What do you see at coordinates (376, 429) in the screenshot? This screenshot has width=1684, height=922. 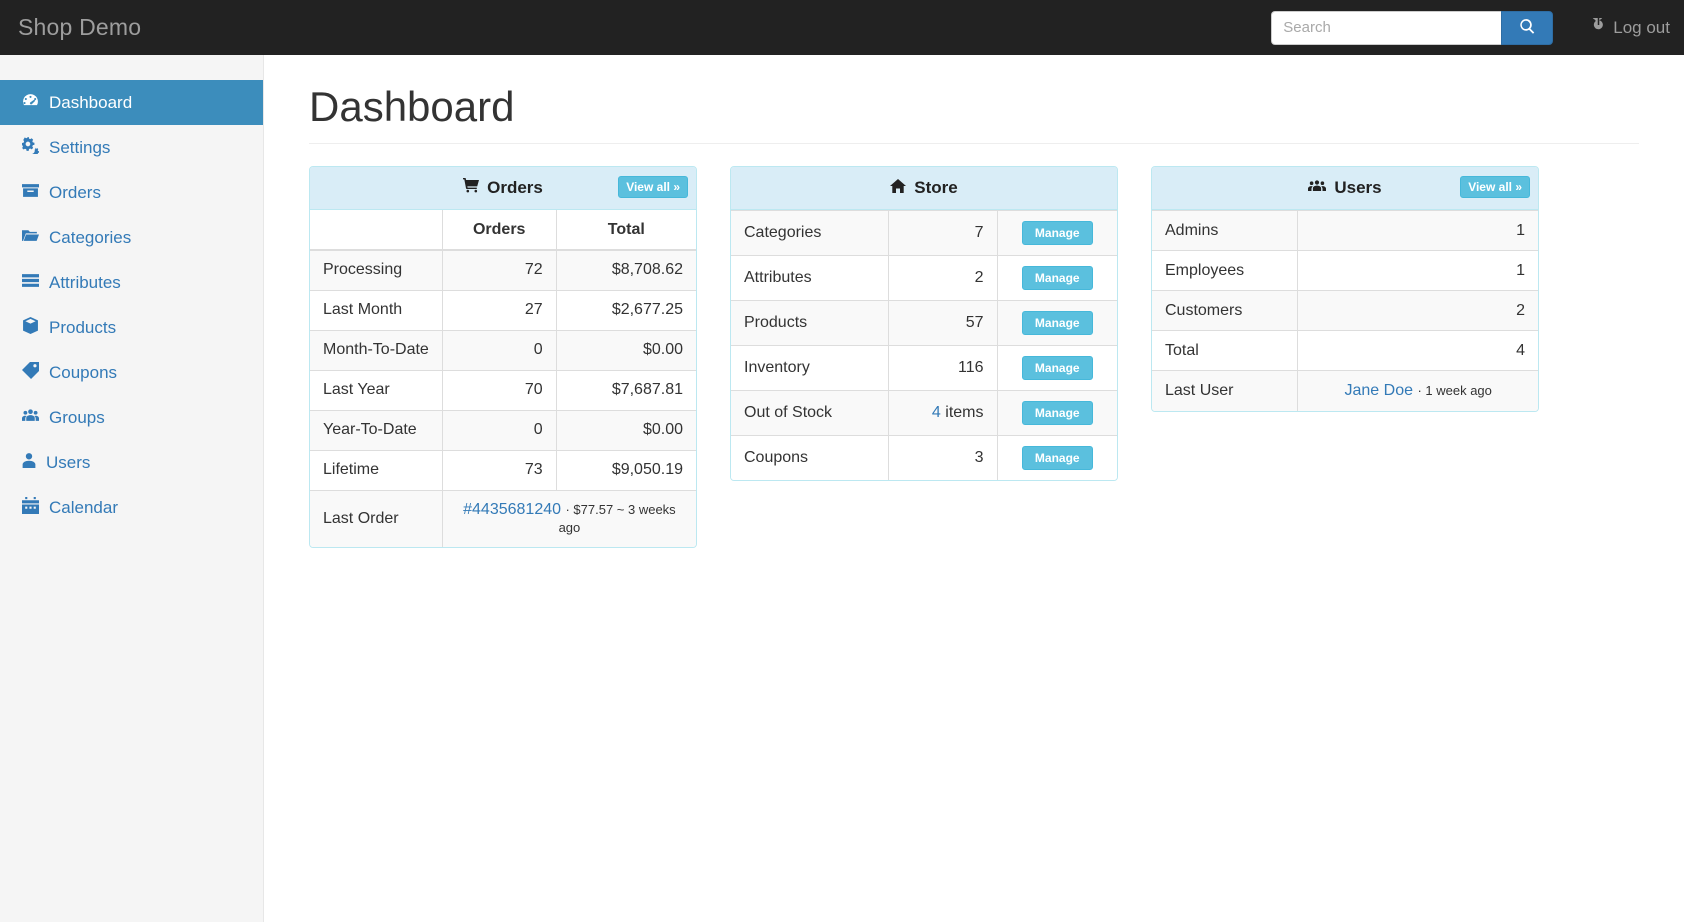 I see `row-label: Year-To-Date` at bounding box center [376, 429].